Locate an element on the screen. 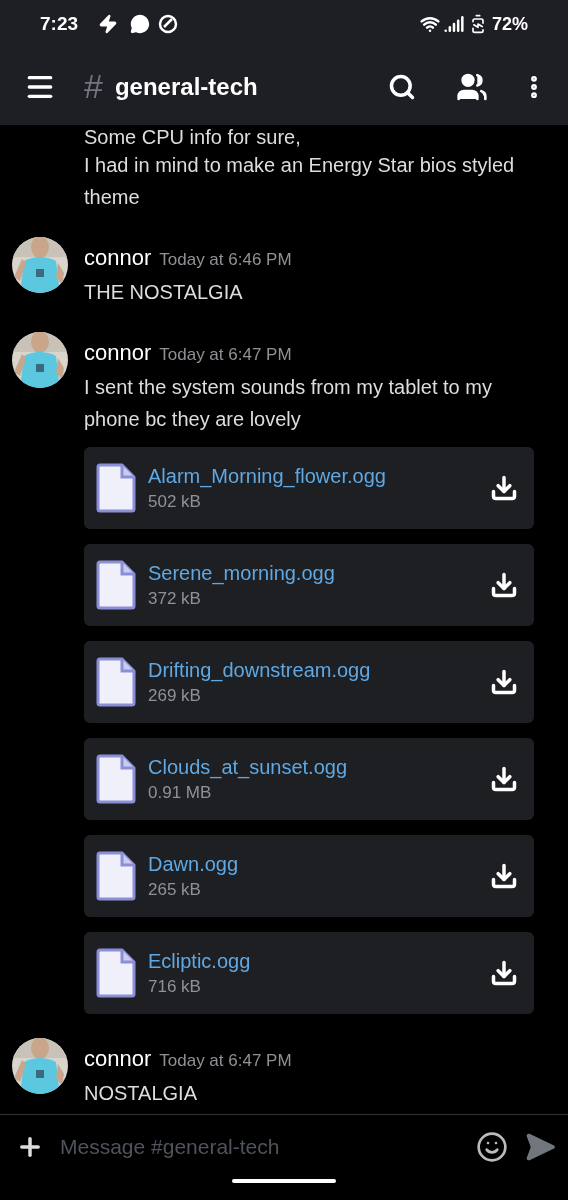 This screenshot has height=1200, width=568. message-text: I sent the system sounds from my tablet to my phone bc they are lovely is located at coordinates (288, 403).